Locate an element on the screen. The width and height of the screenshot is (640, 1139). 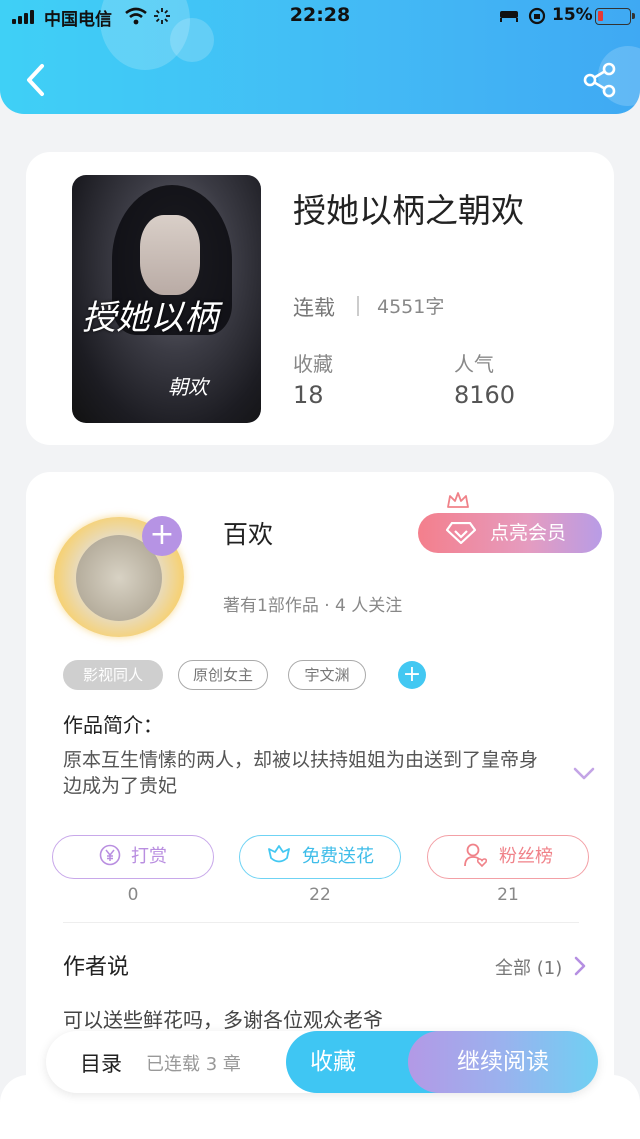
serial-status: 连载 is located at coordinates (314, 308).